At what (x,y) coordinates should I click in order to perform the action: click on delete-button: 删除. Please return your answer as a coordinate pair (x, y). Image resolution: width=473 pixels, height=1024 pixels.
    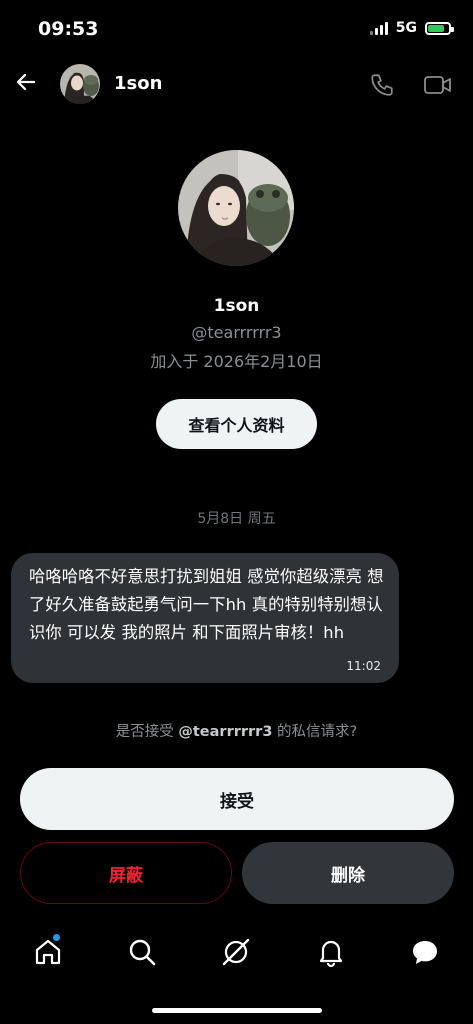
    Looking at the image, I should click on (348, 873).